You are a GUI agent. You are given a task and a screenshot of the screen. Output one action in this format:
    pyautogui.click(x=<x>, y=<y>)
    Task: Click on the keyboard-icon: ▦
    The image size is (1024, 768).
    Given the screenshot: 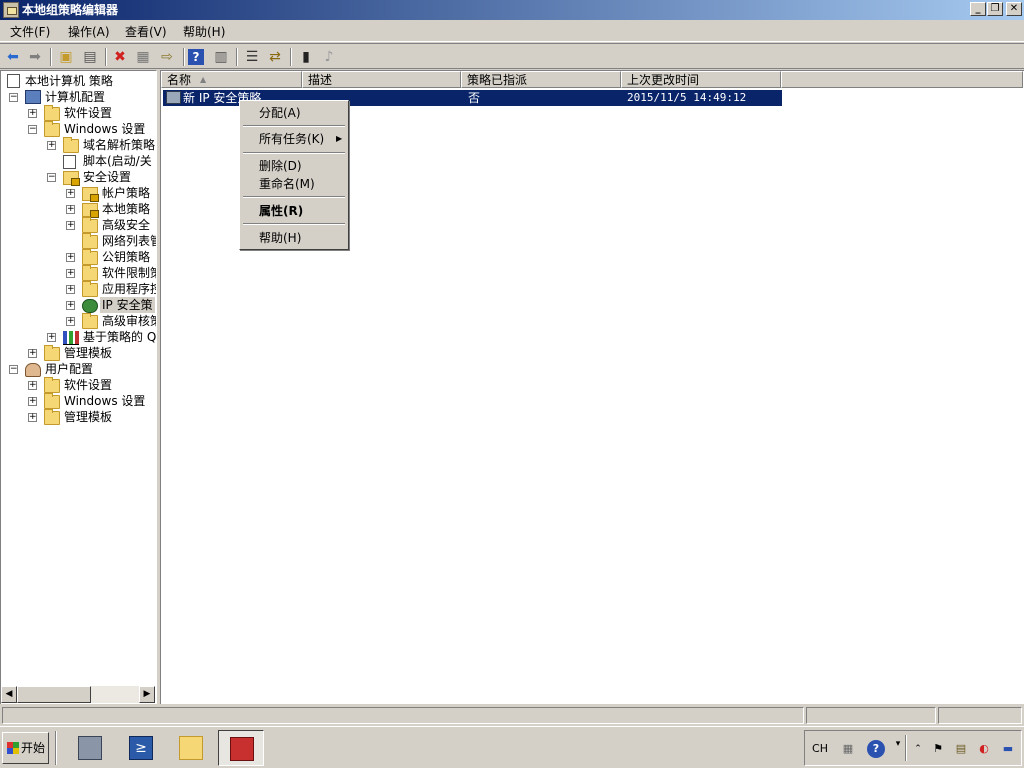 What is the action you would take?
    pyautogui.click(x=848, y=749)
    